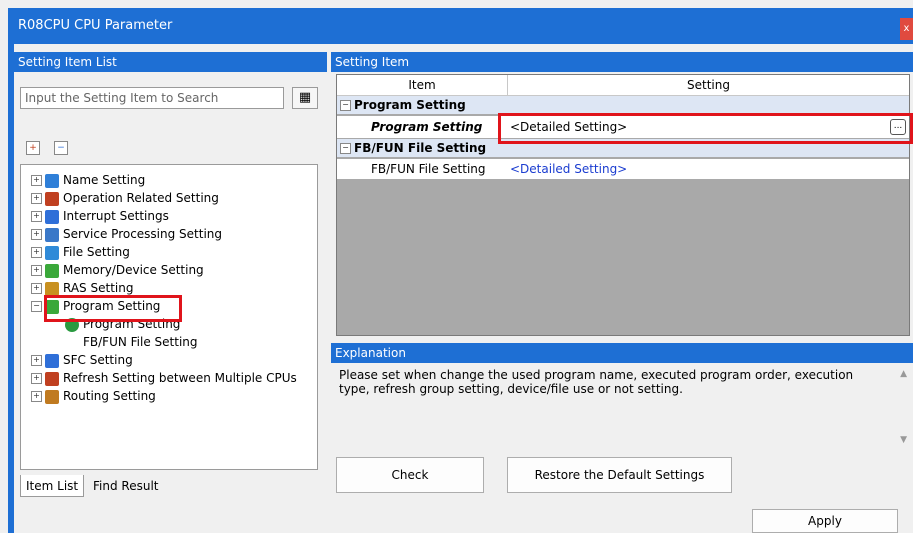 The image size is (913, 533). Describe the element at coordinates (52, 252) in the screenshot. I see `file-icon` at that location.